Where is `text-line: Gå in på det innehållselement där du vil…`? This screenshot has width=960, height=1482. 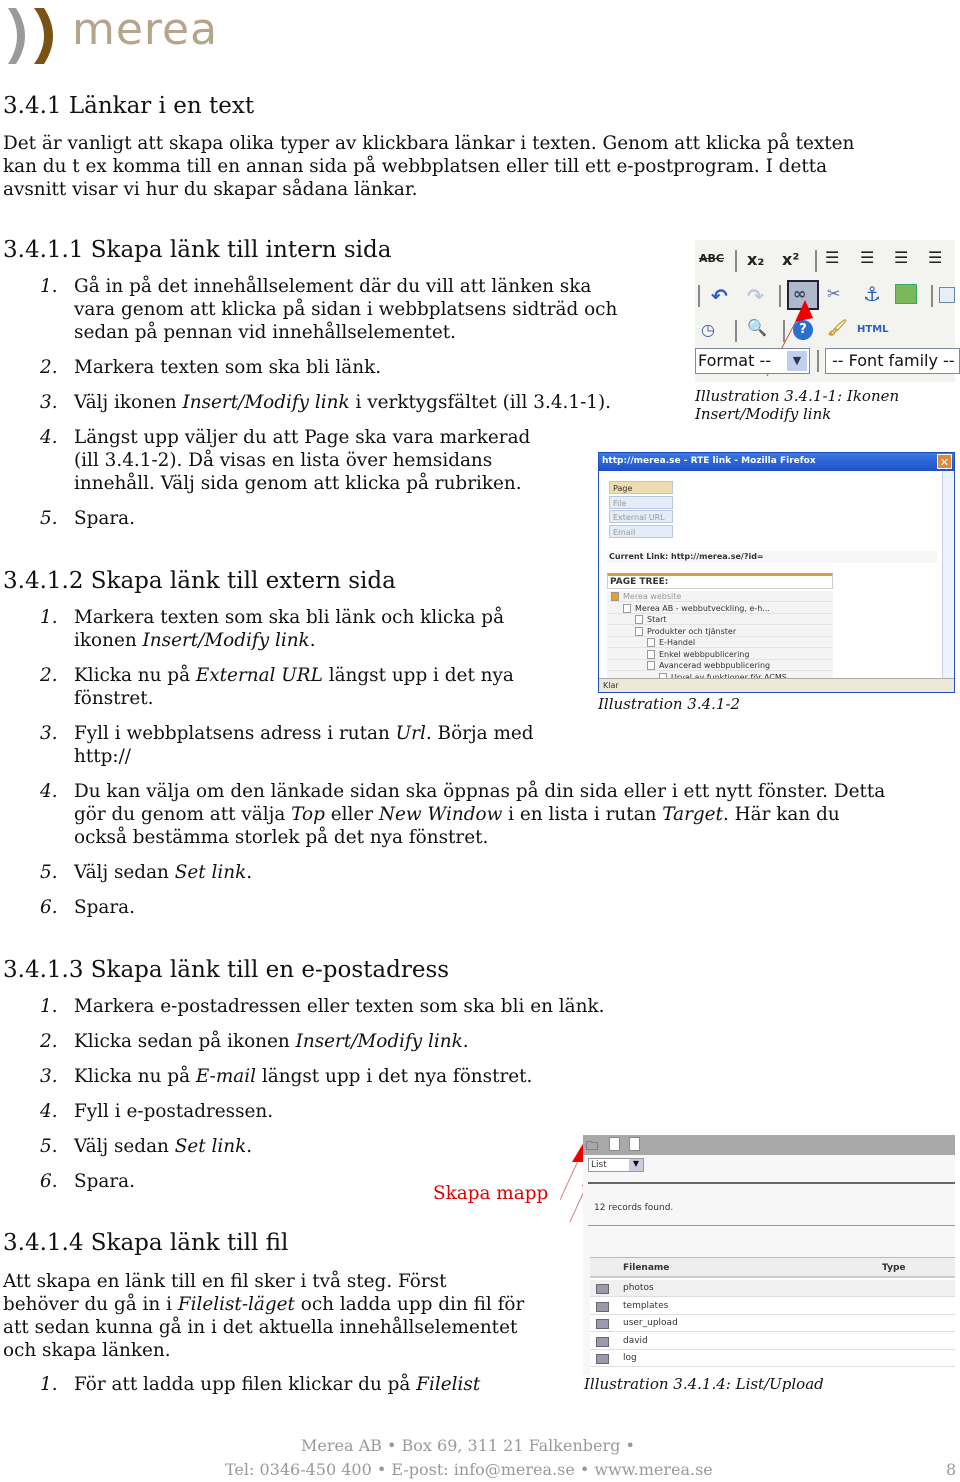
text-line: Gå in på det innehållselement där du vil… is located at coordinates (345, 286).